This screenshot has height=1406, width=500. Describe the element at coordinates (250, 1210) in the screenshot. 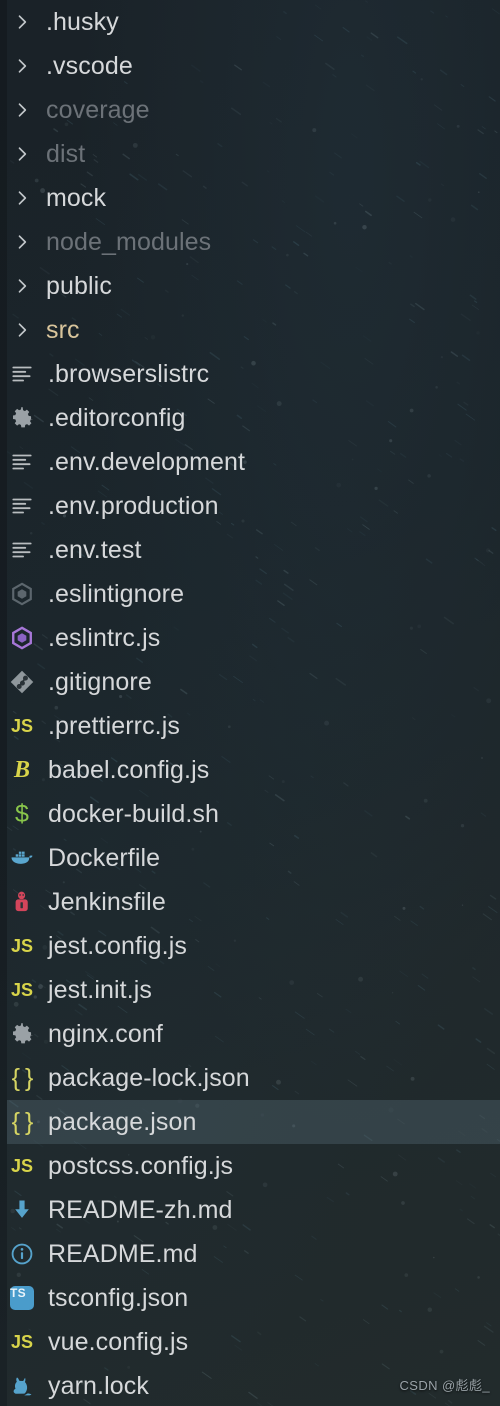

I see `file-tree-row: README-zh.md` at that location.